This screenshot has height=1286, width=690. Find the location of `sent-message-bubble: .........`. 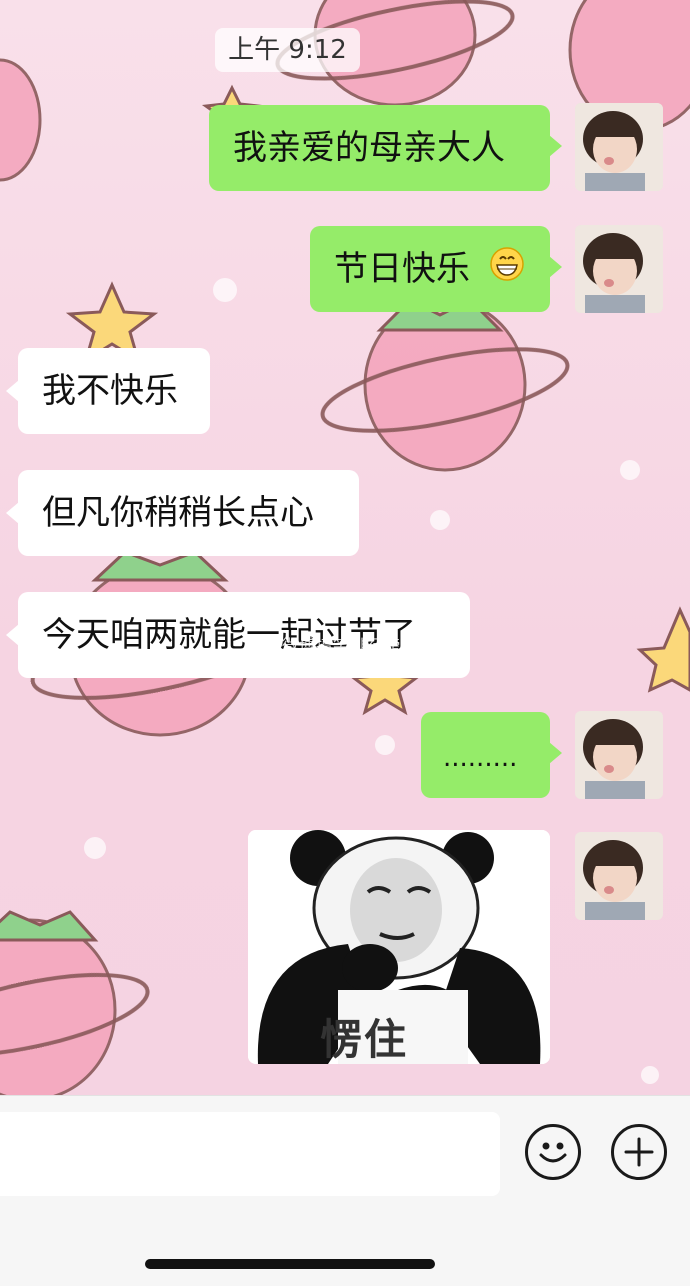

sent-message-bubble: ......... is located at coordinates (491, 755).